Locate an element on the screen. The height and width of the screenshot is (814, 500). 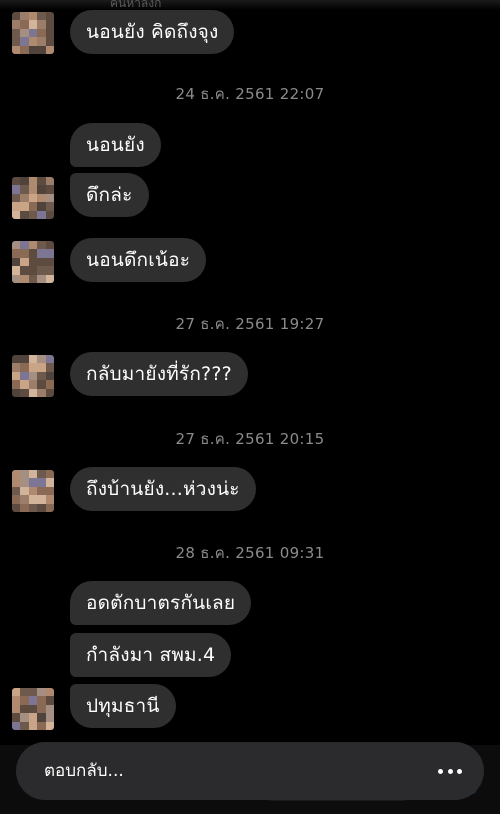
message-bubble: นอนดึกเน้อะ is located at coordinates (138, 260).